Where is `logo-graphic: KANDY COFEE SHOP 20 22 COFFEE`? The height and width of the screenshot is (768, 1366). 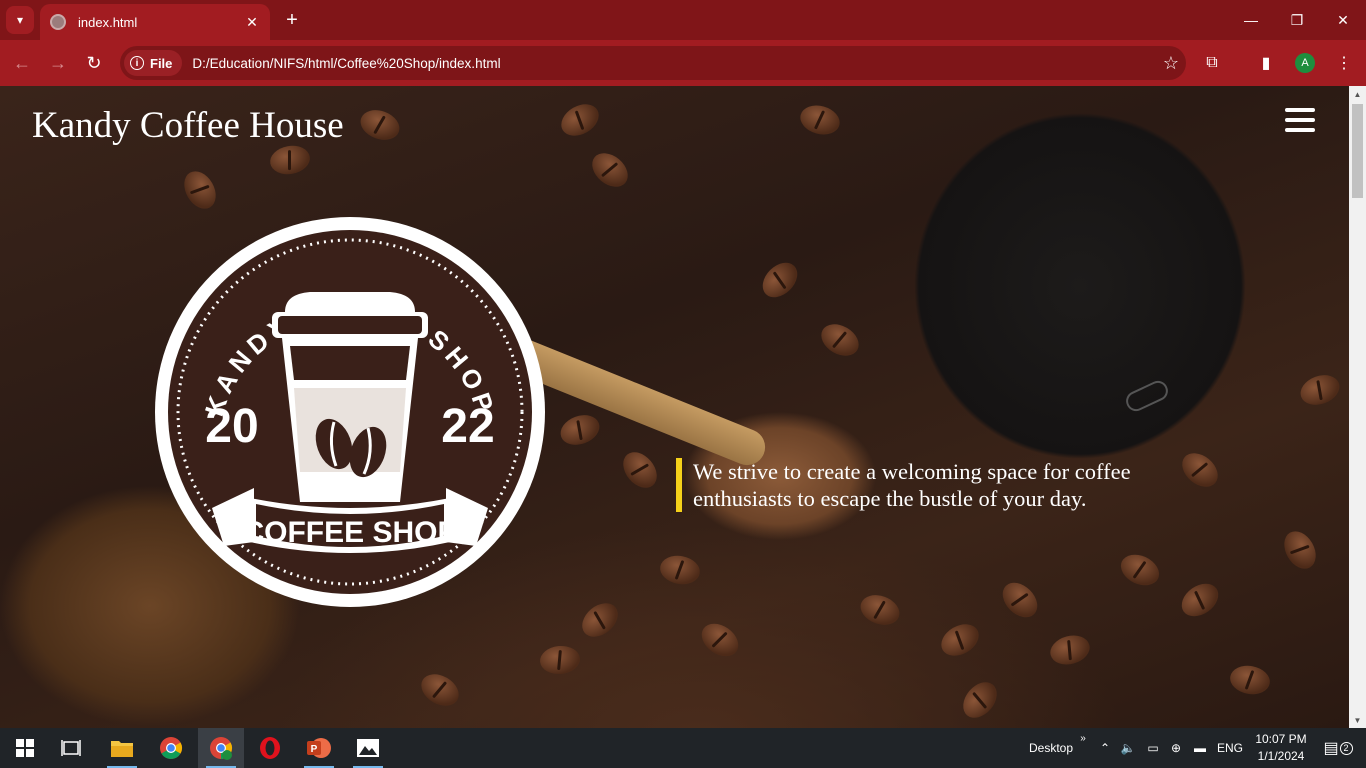
logo-graphic: KANDY COFEE SHOP 20 22 COFFEE is located at coordinates (350, 412).